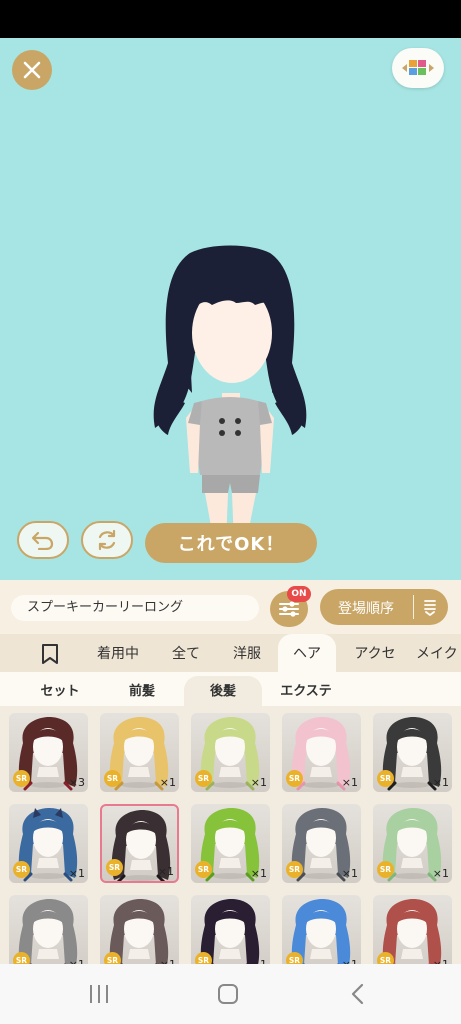 Image resolution: width=461 pixels, height=1024 pixels. I want to click on tab-wearing: 着用中, so click(118, 653).